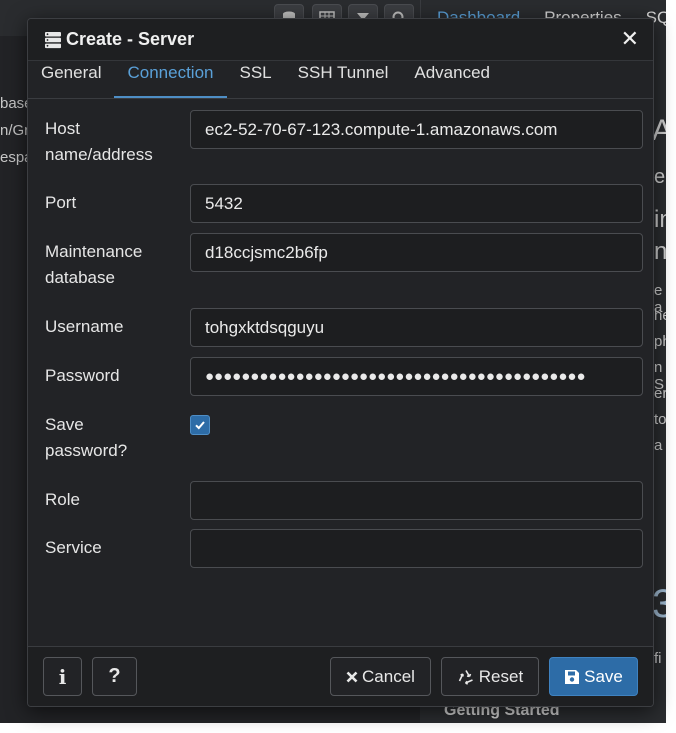 The image size is (676, 733). What do you see at coordinates (340, 40) in the screenshot?
I see `dialog-header: Create - Server ✕` at bounding box center [340, 40].